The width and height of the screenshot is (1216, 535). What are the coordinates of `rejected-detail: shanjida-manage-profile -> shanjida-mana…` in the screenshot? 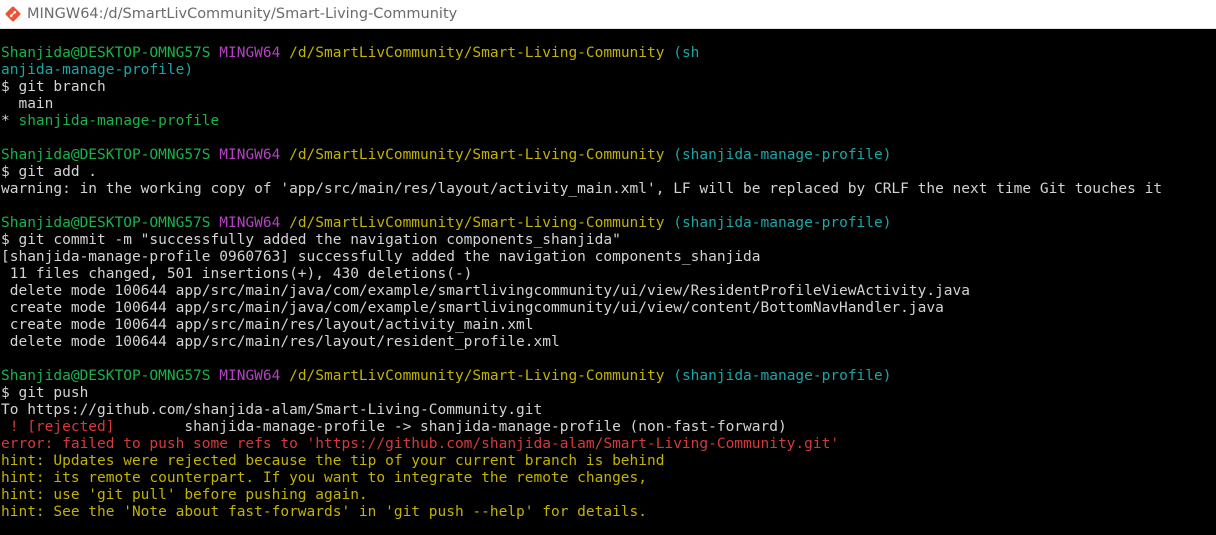 It's located at (450, 427).